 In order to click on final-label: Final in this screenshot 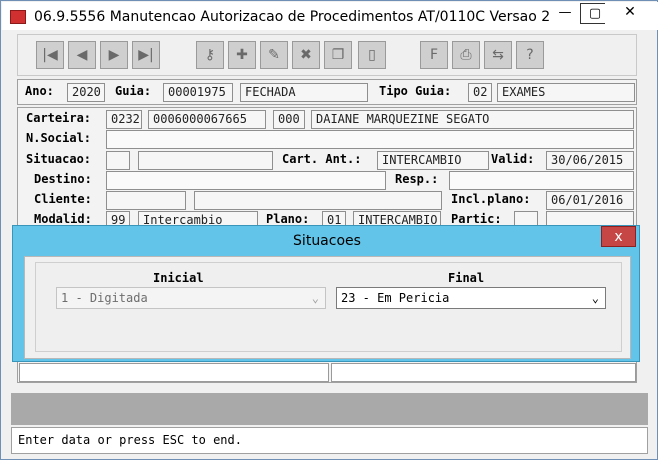, I will do `click(466, 278)`.